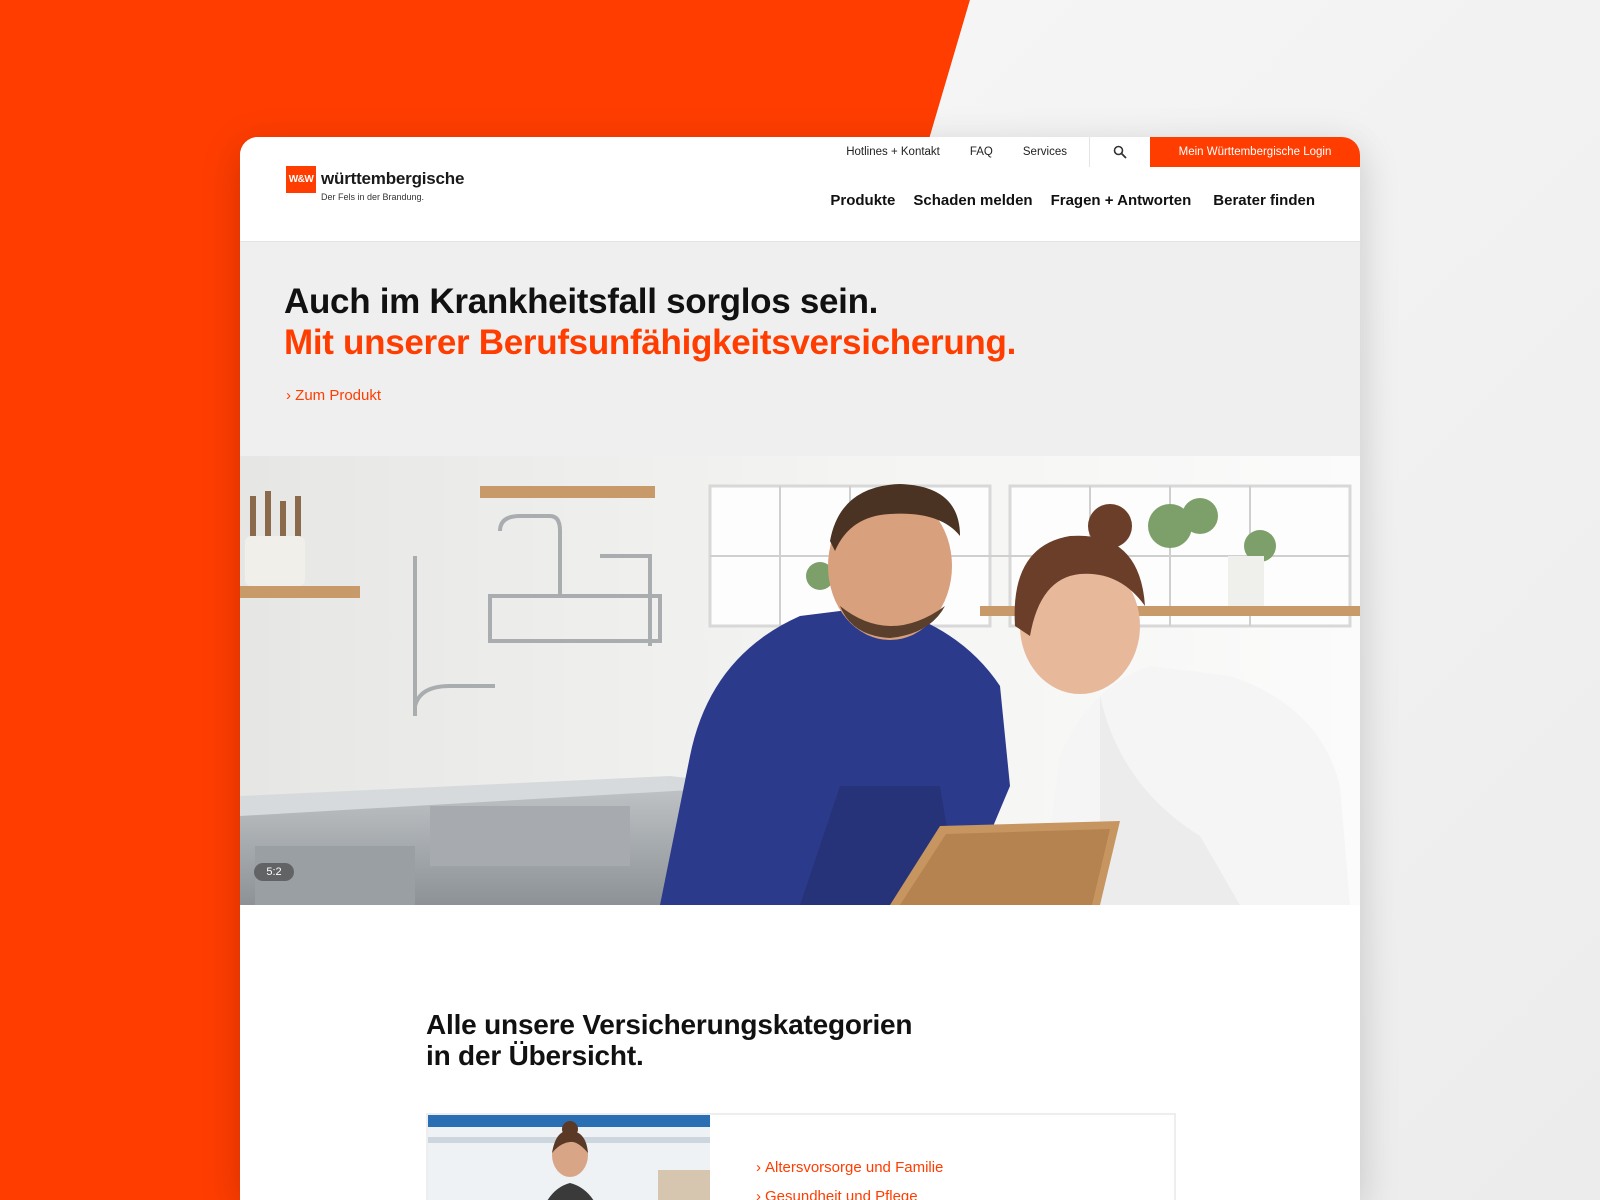  I want to click on woman-sport-photo, so click(569, 1157).